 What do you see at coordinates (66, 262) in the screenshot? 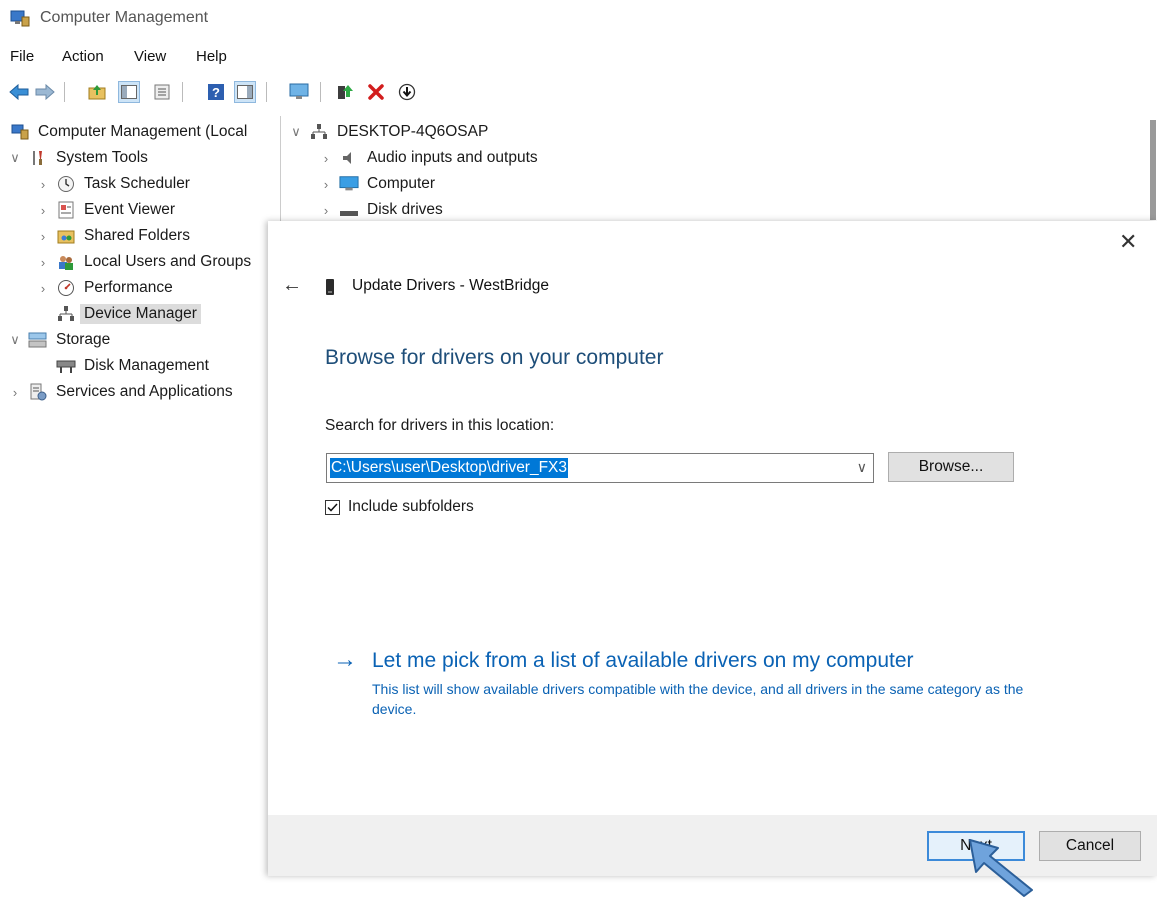
I see `users-icon` at bounding box center [66, 262].